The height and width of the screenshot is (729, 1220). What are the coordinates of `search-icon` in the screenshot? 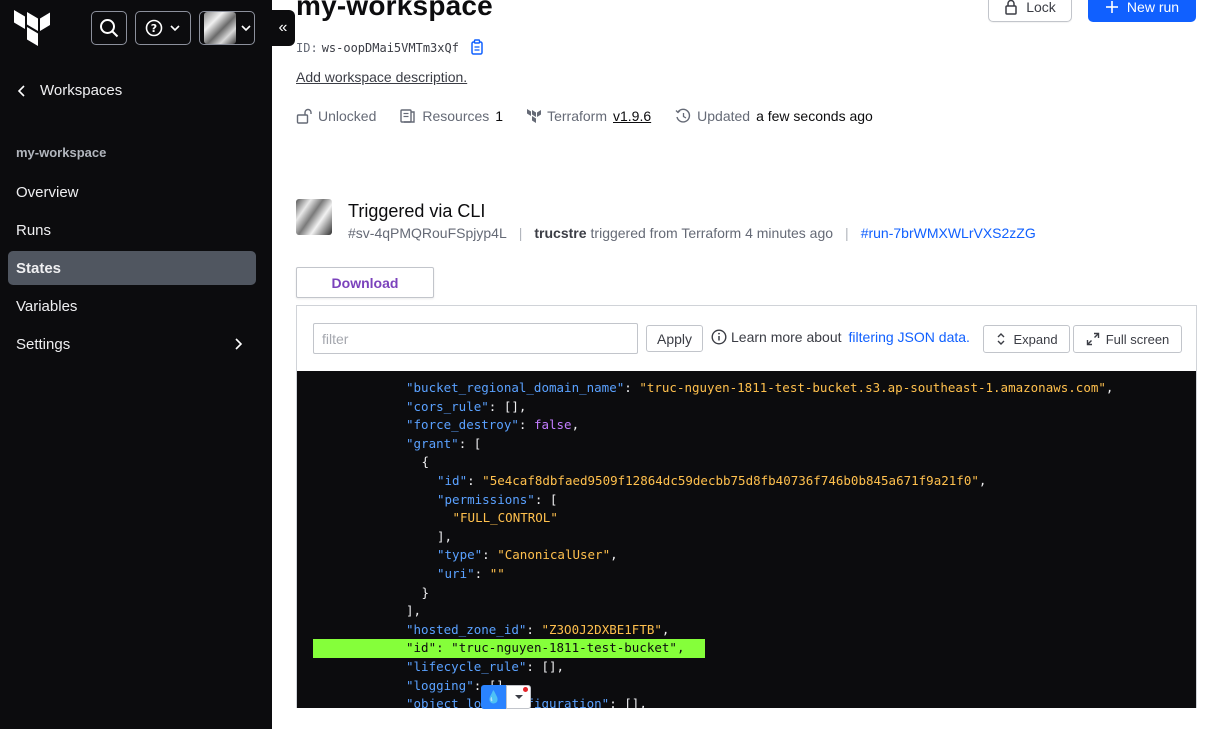 It's located at (109, 28).